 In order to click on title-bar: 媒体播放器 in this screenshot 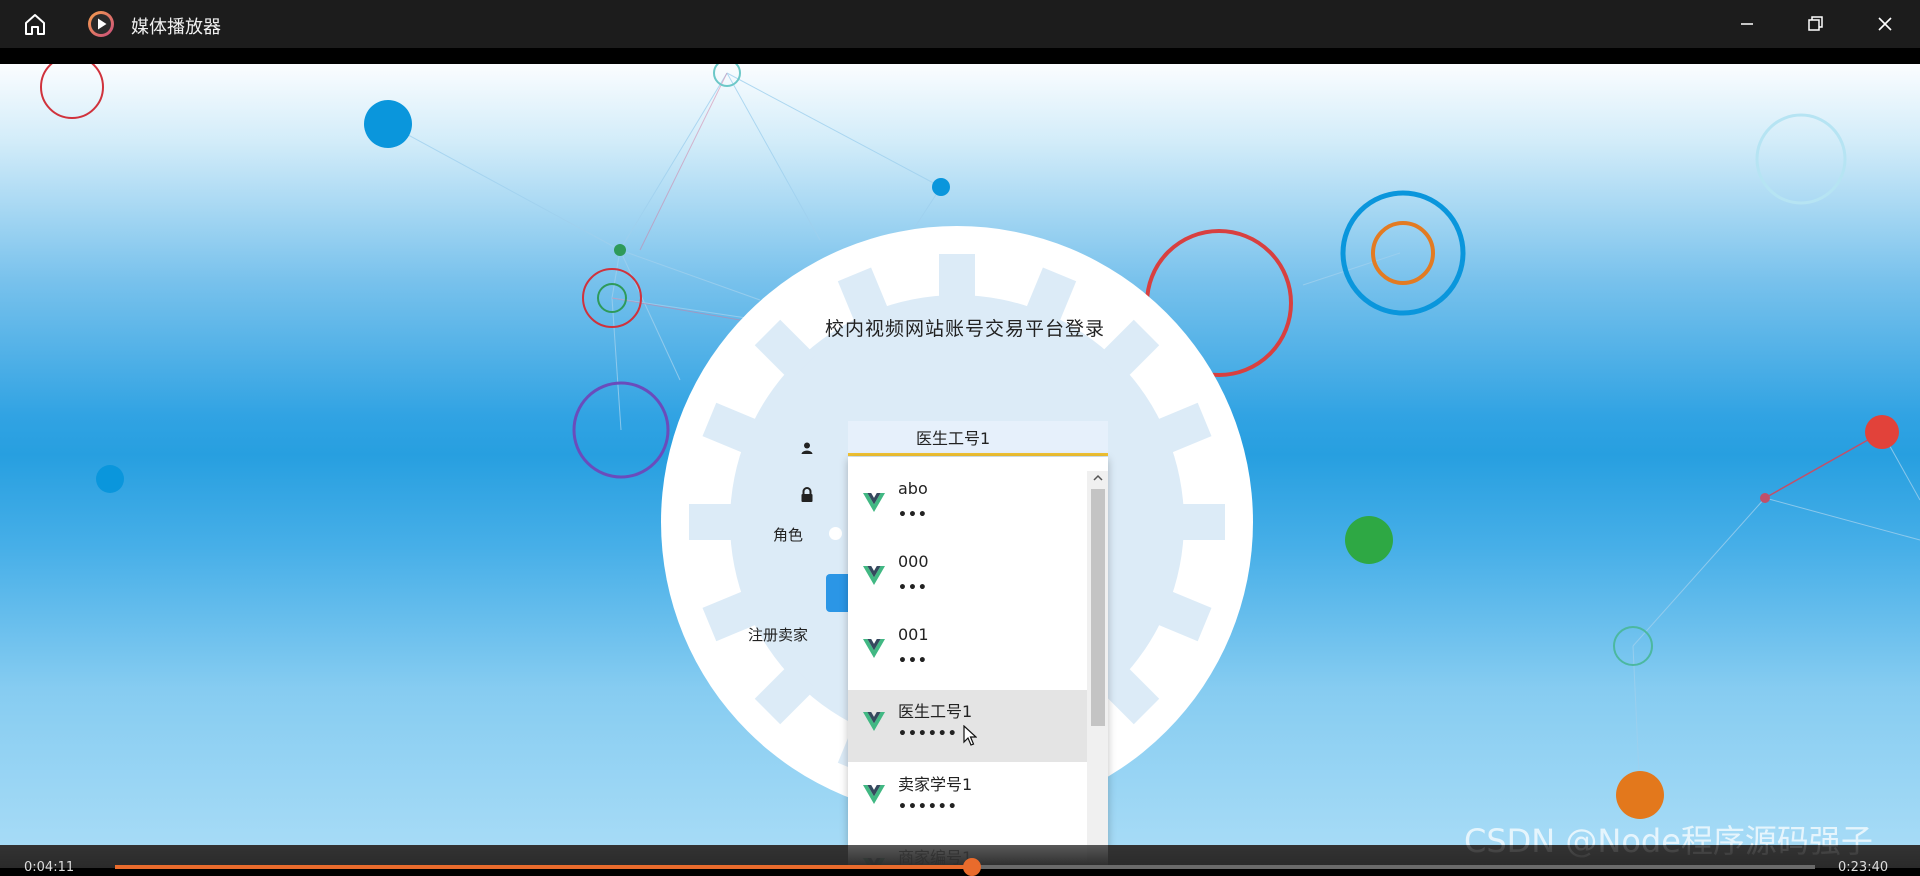, I will do `click(960, 24)`.